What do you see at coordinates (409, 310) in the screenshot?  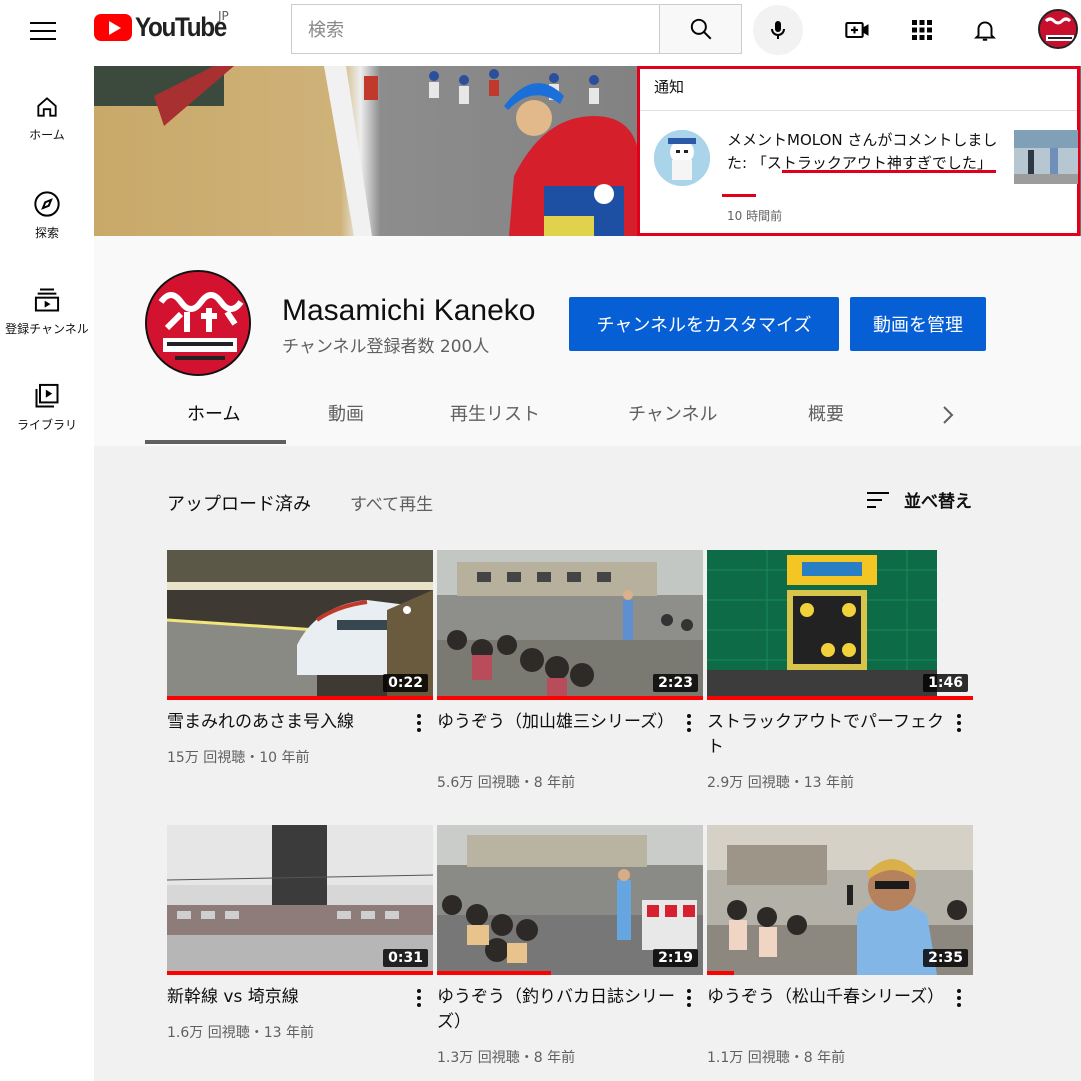 I see `channel-name: Masamichi Kaneko` at bounding box center [409, 310].